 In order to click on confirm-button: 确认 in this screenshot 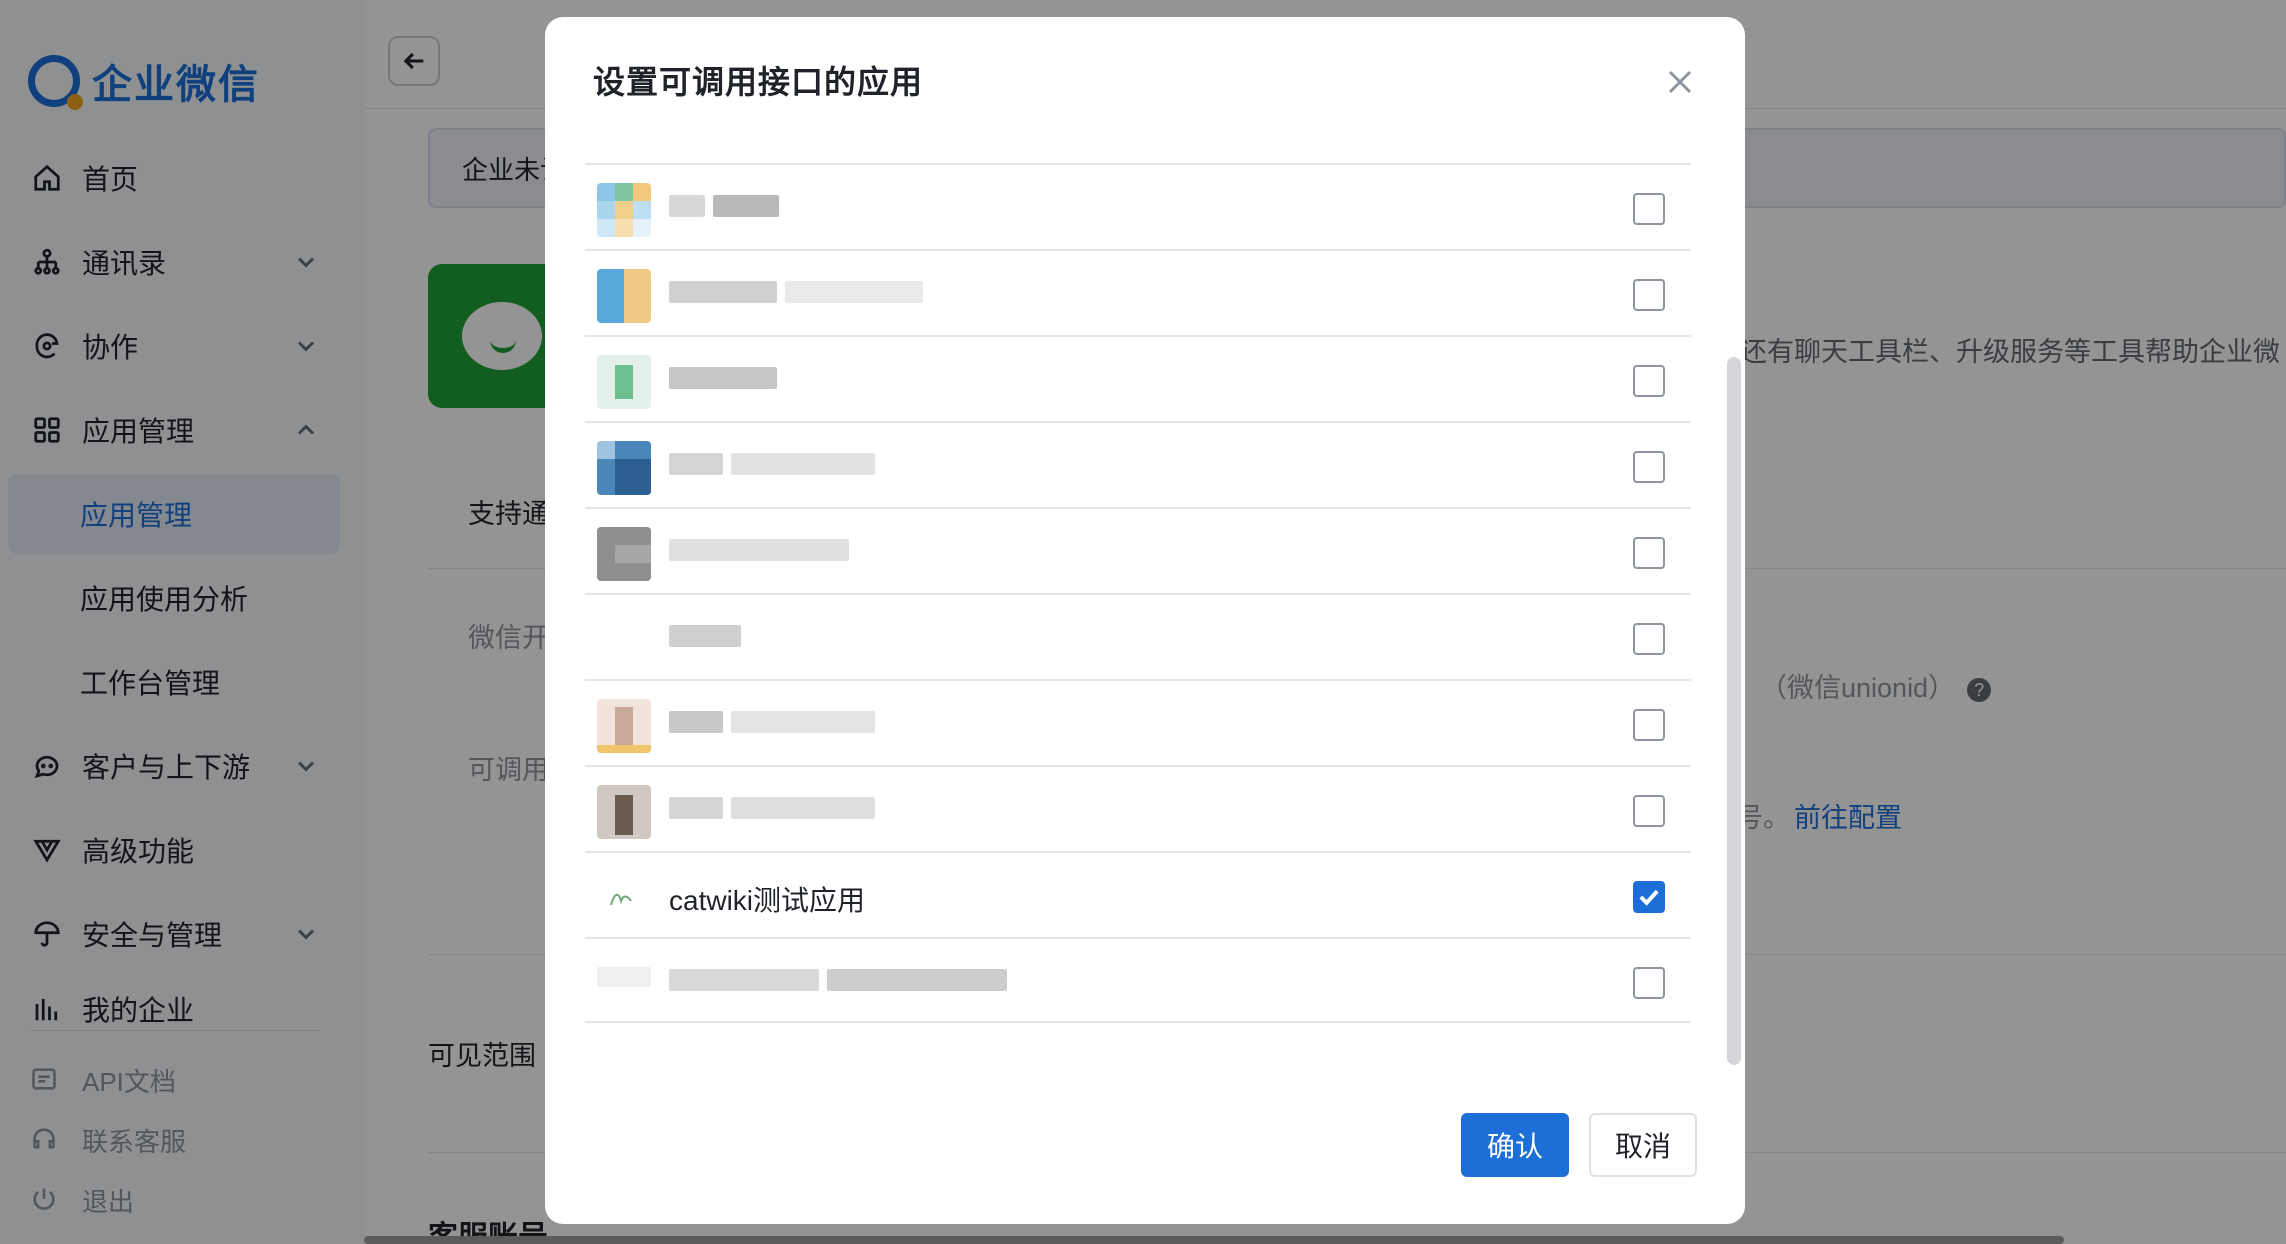, I will do `click(1515, 1145)`.